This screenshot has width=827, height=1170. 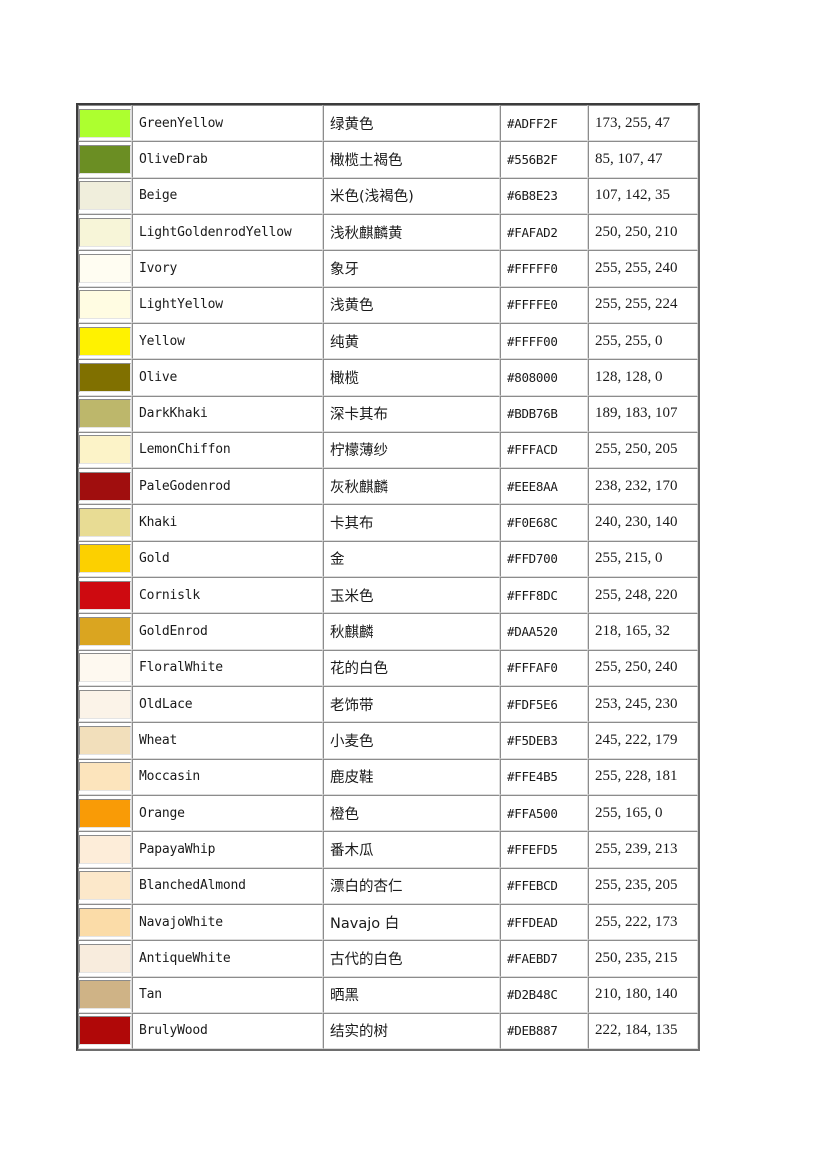 I want to click on color-hex: #F0E68C, so click(x=532, y=523).